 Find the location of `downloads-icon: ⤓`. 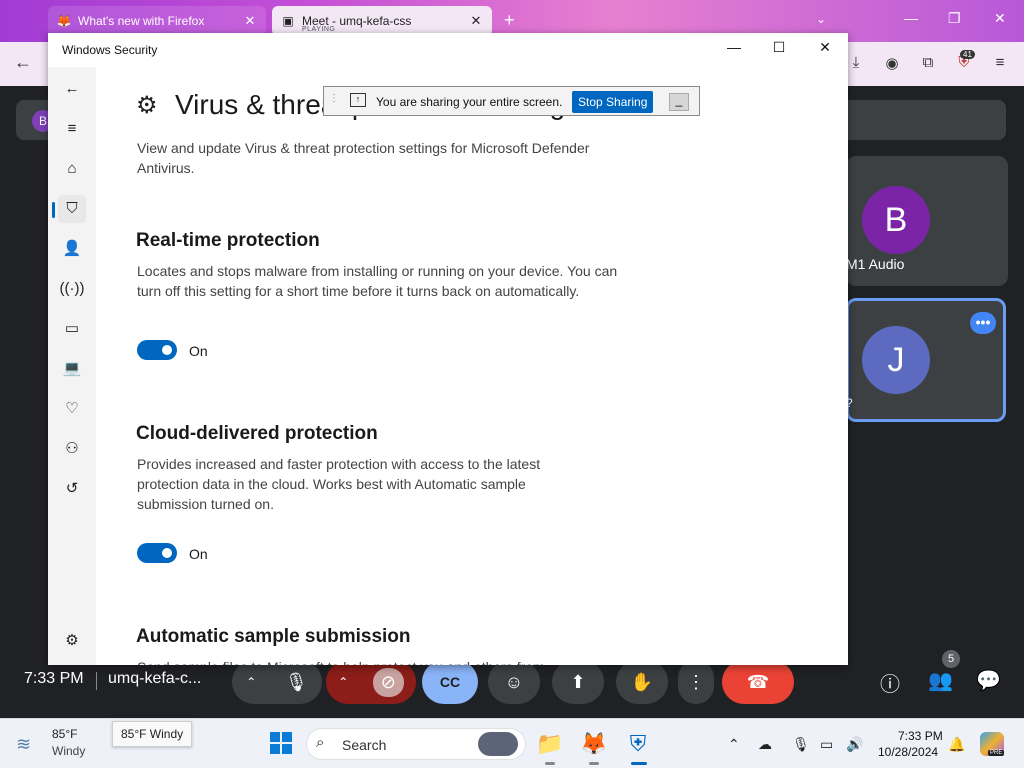

downloads-icon: ⤓ is located at coordinates (856, 64).